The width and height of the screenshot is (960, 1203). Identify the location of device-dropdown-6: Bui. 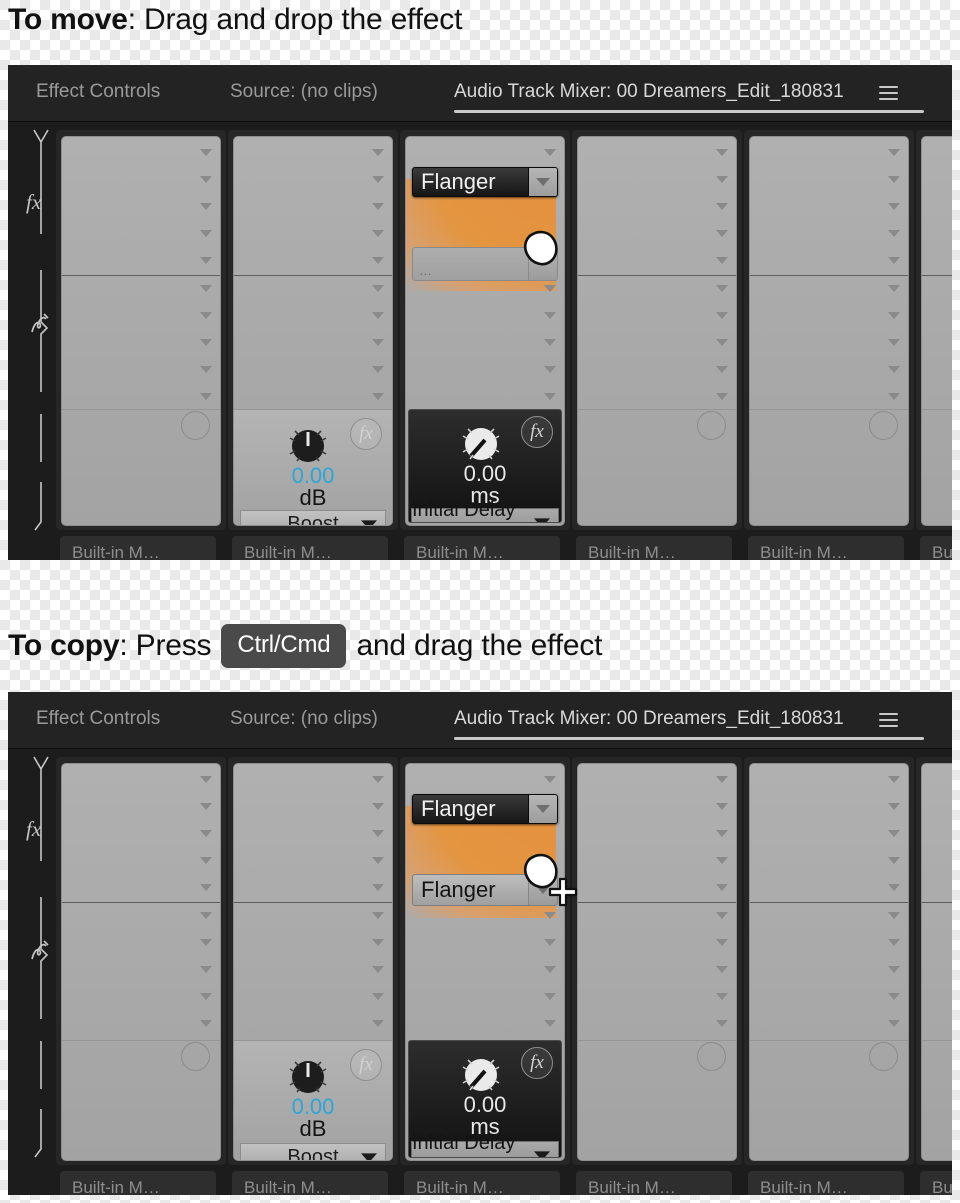
(936, 548).